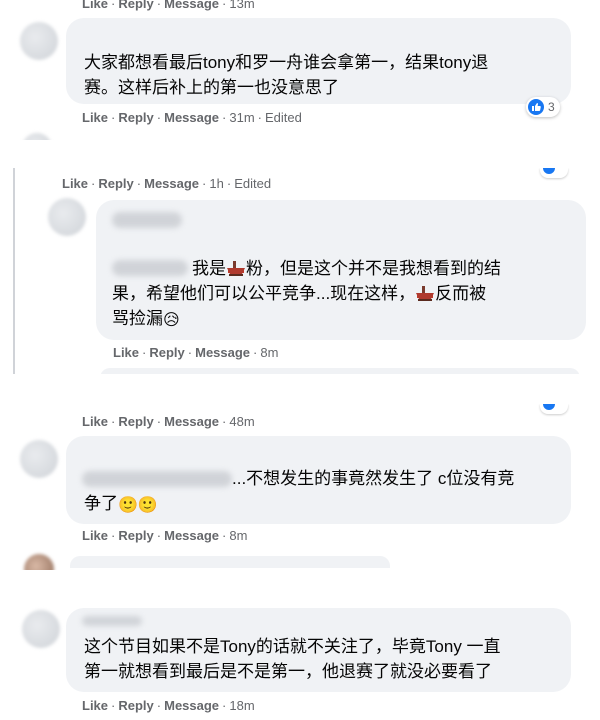 The width and height of the screenshot is (600, 720). What do you see at coordinates (346, 268) in the screenshot?
I see `comment-text: 我是 粉，但是这个并不是我想看到的结` at bounding box center [346, 268].